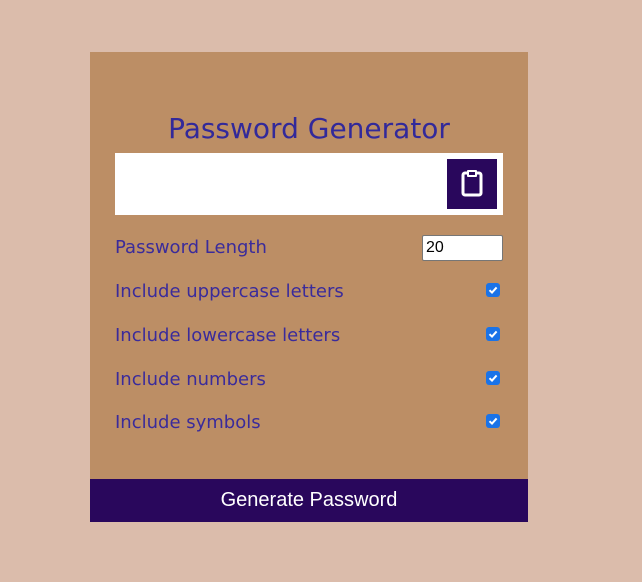  I want to click on clipboard-icon, so click(472, 184).